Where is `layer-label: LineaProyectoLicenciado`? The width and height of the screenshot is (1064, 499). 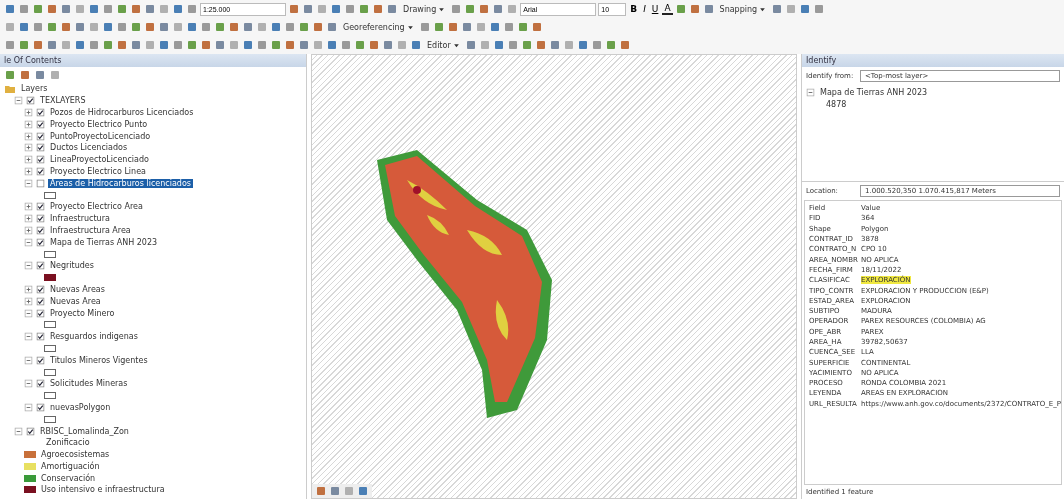
layer-label: LineaProyectoLicenciado is located at coordinates (99, 160).